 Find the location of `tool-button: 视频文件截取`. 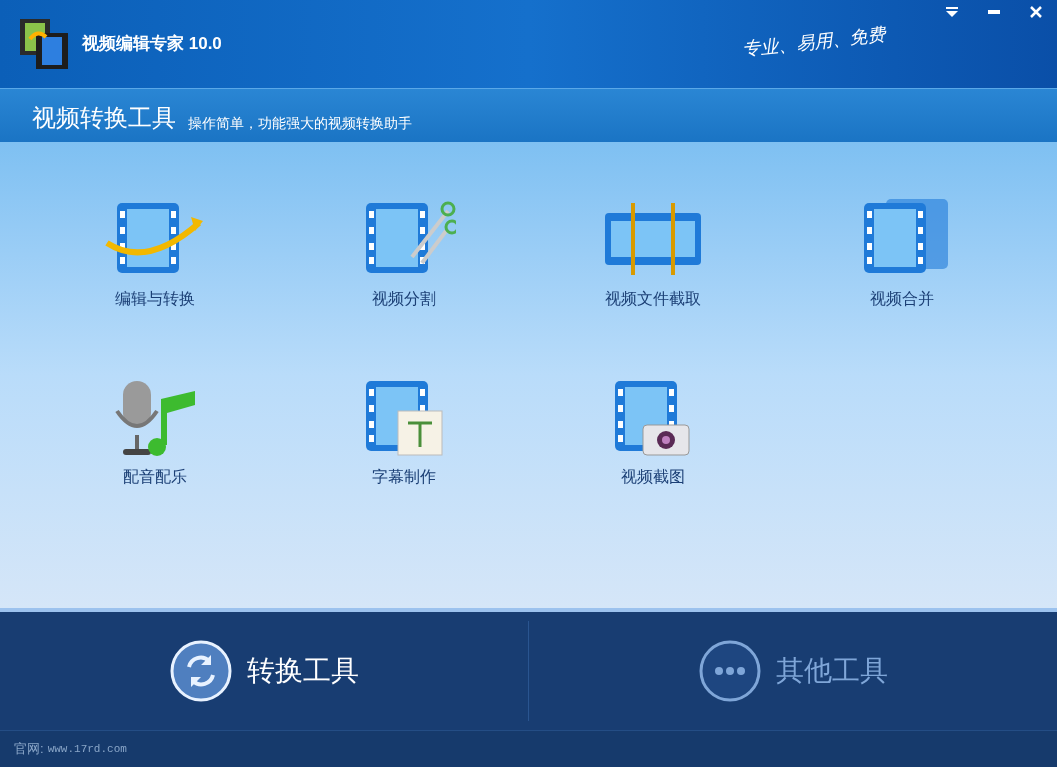

tool-button: 视频文件截取 is located at coordinates (653, 286).